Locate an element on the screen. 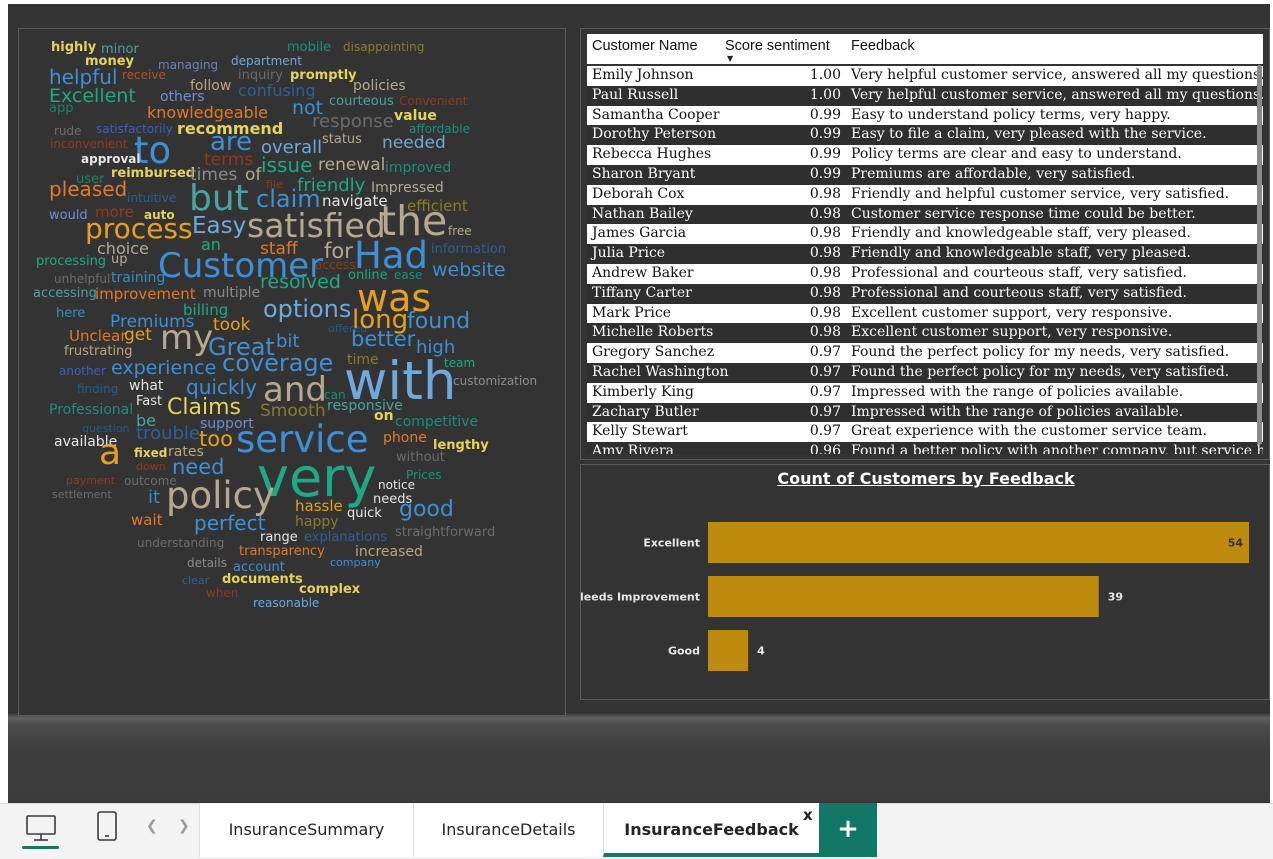 This screenshot has height=859, width=1273. word-cloud-word: mobile is located at coordinates (309, 47).